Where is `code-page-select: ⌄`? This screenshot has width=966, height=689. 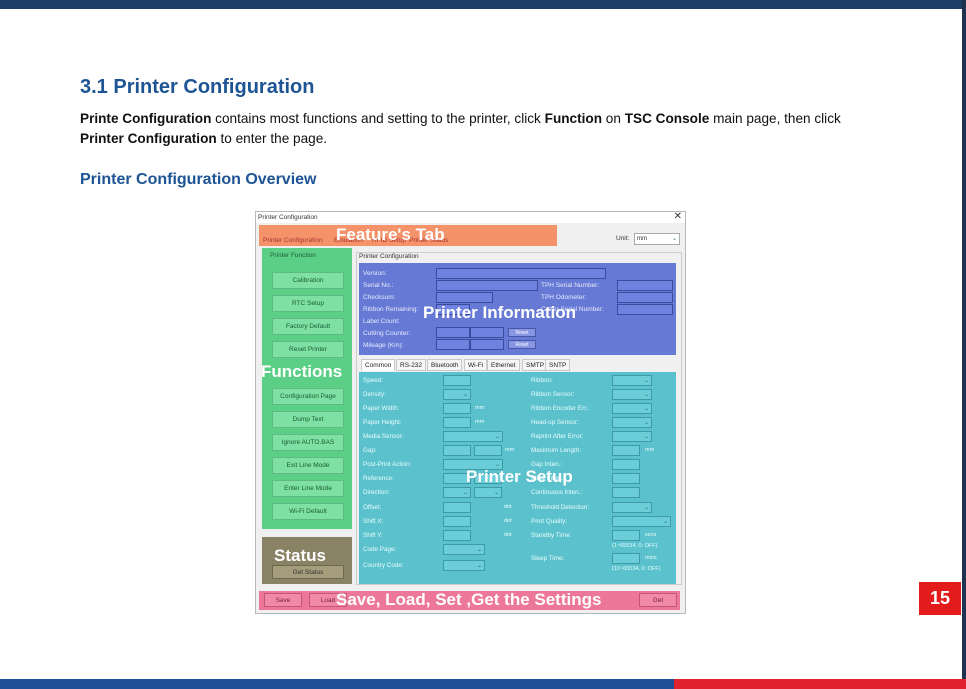
code-page-select: ⌄ is located at coordinates (464, 549).